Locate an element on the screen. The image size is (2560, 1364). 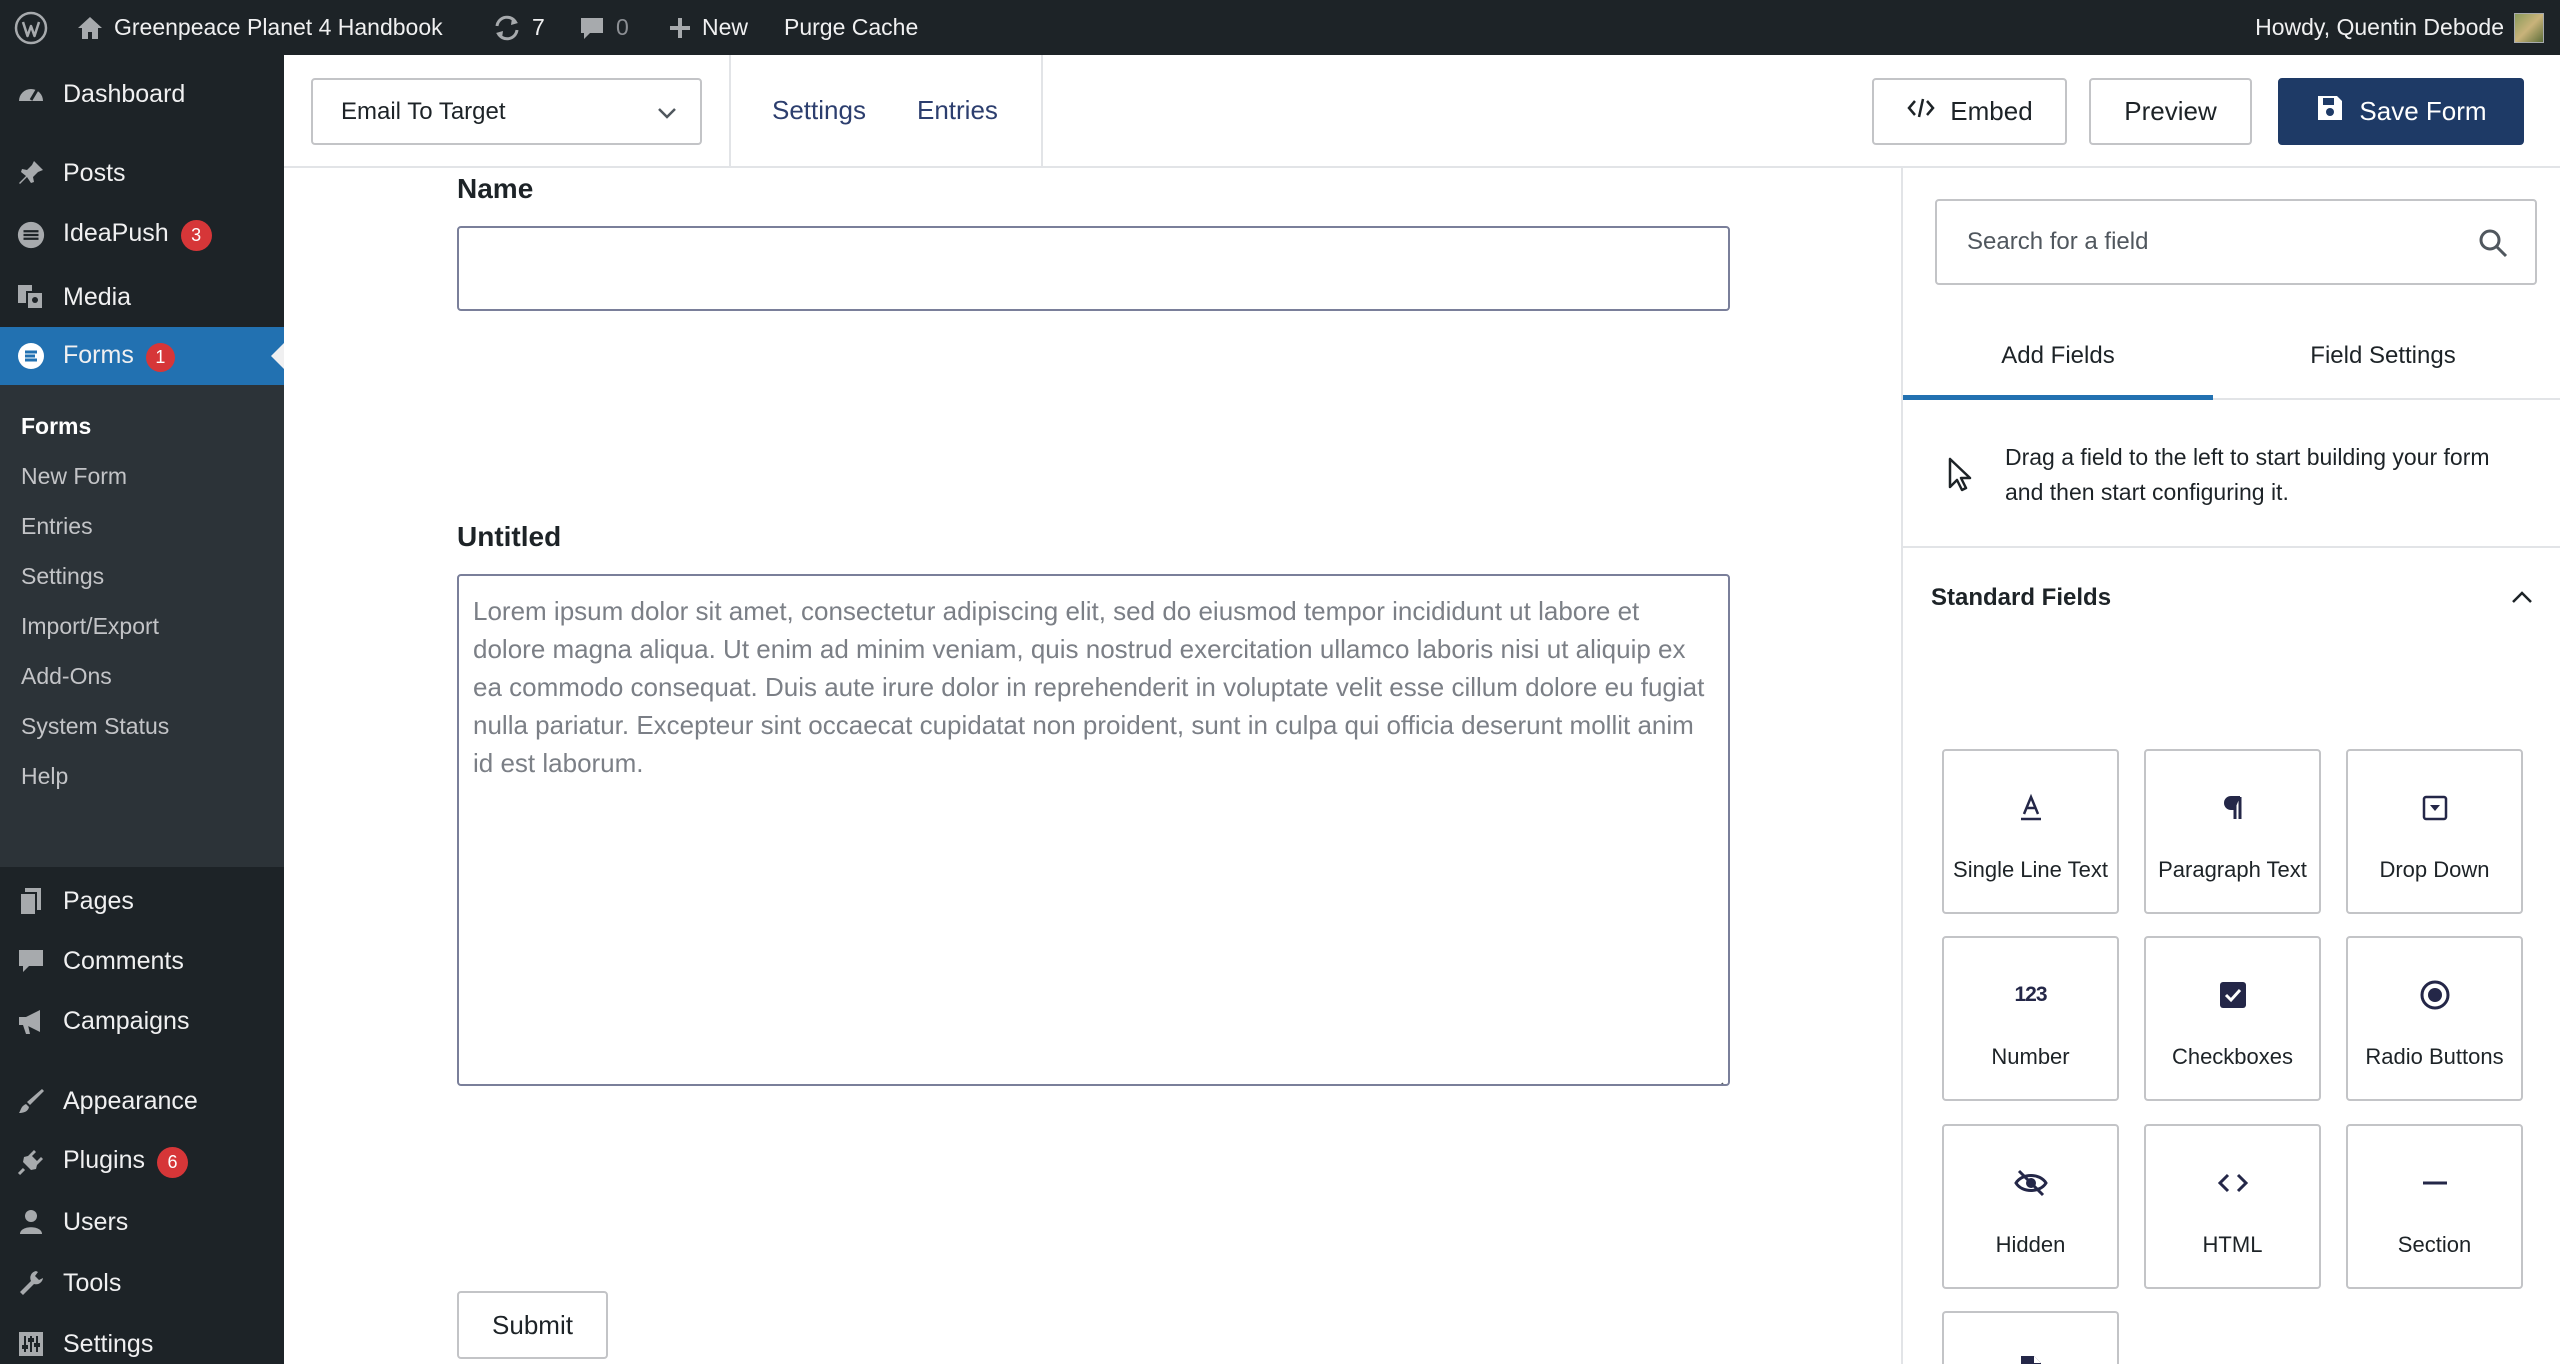
settings-link: Settings is located at coordinates (819, 110).